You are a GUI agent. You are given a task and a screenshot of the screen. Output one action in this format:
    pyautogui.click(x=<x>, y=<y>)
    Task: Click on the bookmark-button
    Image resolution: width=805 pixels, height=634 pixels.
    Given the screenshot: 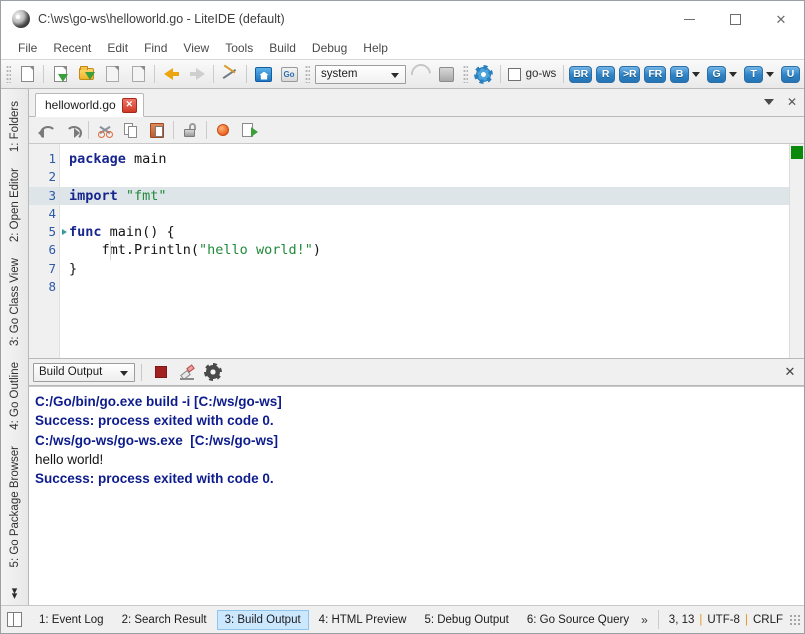 What is the action you would take?
    pyautogui.click(x=223, y=130)
    